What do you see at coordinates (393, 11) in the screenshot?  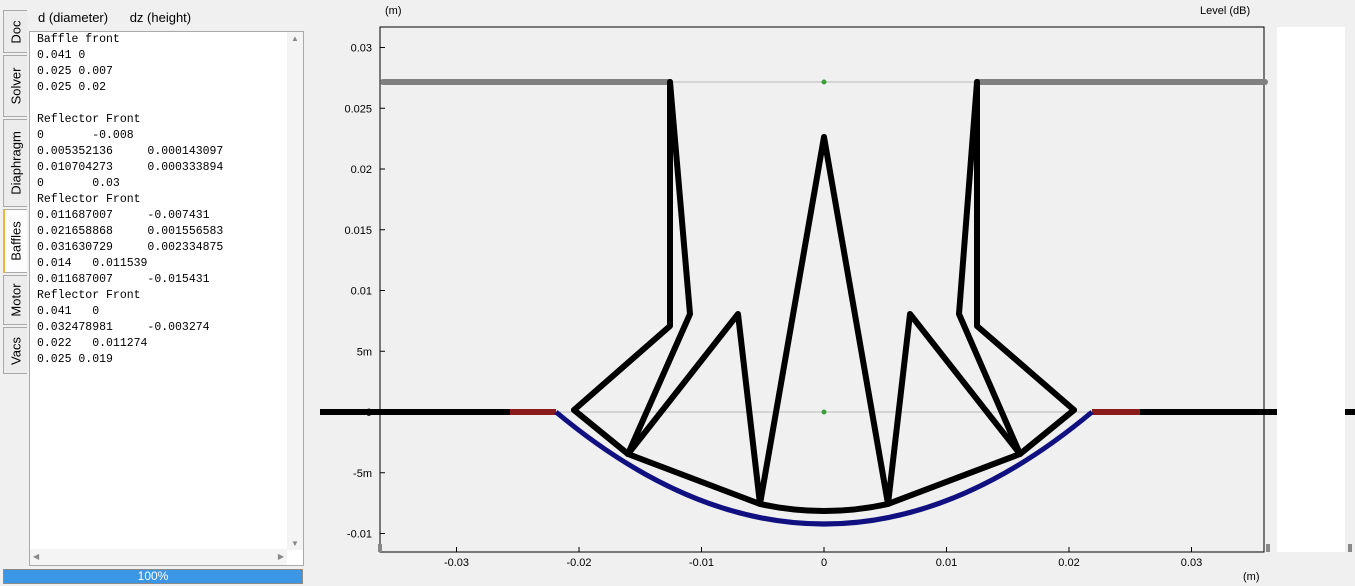 I see `y-unit-label: (m)` at bounding box center [393, 11].